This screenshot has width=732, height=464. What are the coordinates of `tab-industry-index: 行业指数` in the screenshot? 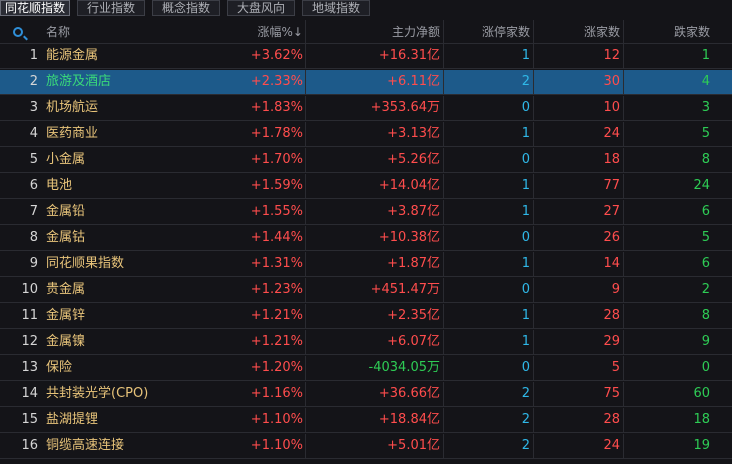 It's located at (111, 8).